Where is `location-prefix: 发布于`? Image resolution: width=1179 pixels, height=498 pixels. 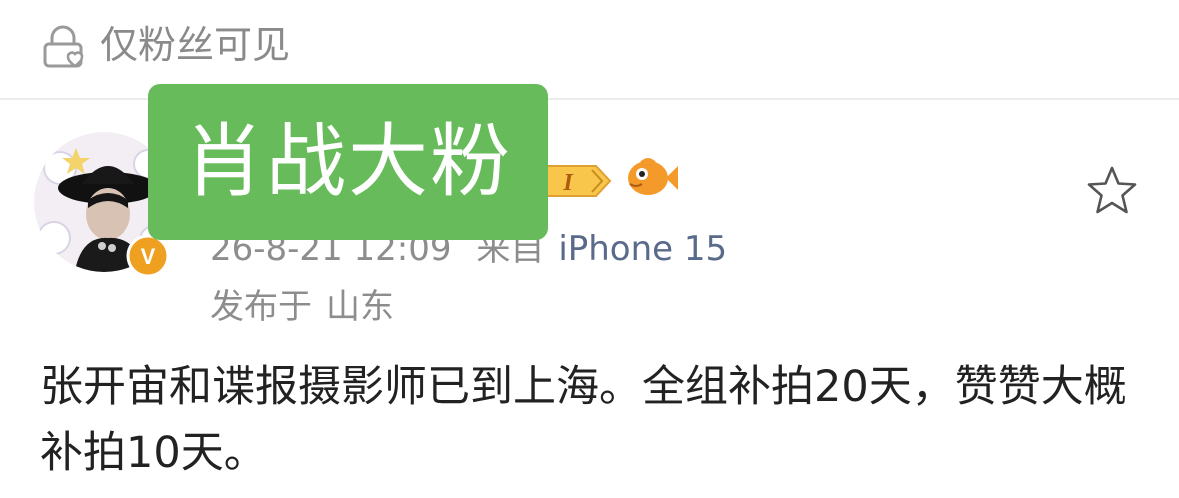
location-prefix: 发布于 is located at coordinates (261, 307).